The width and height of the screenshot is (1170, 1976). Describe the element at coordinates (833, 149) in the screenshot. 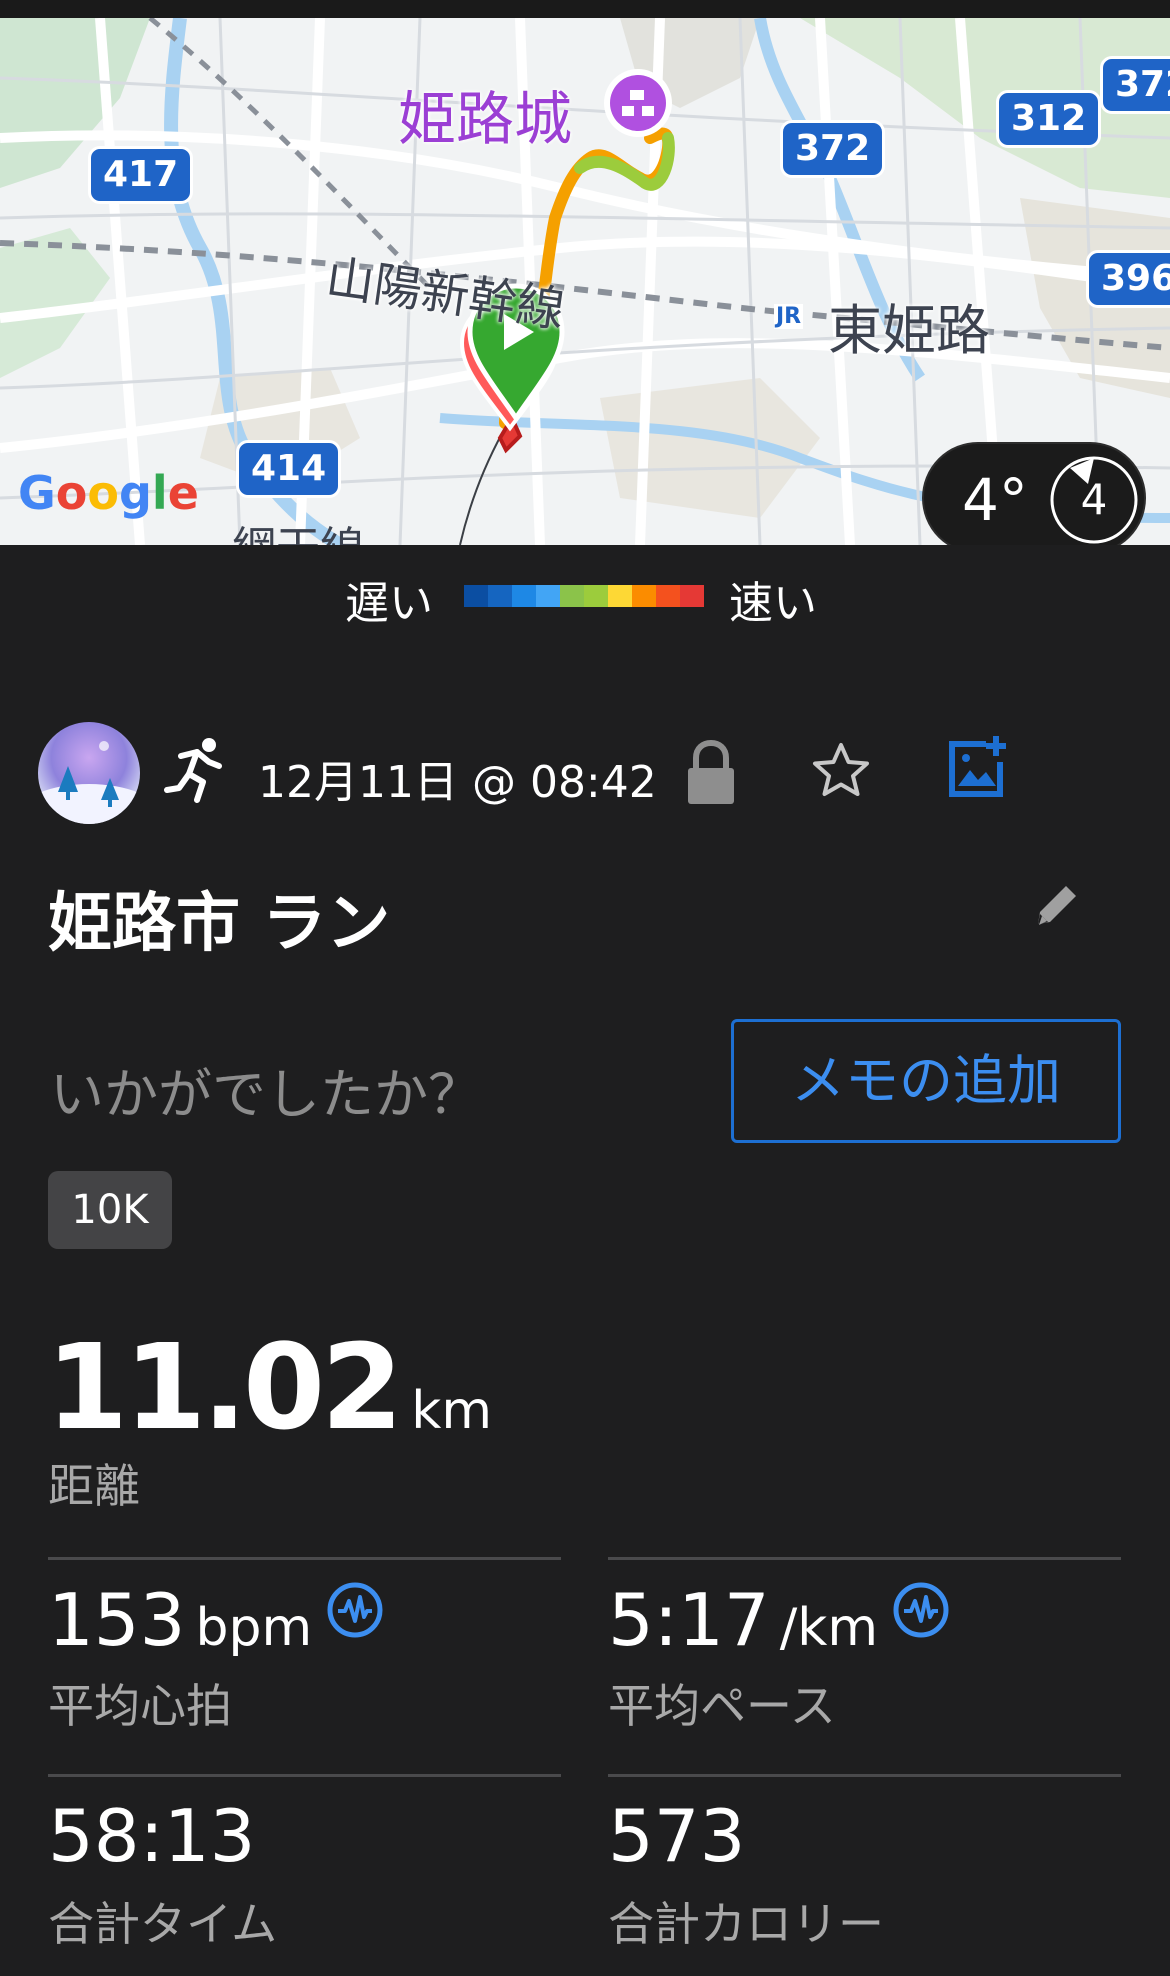

I see `route-shield-372: 372` at that location.